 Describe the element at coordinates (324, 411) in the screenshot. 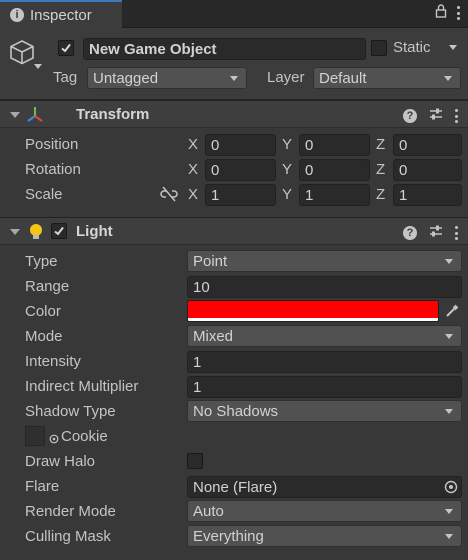

I see `shadow-type-dropdown: No Shadows` at that location.